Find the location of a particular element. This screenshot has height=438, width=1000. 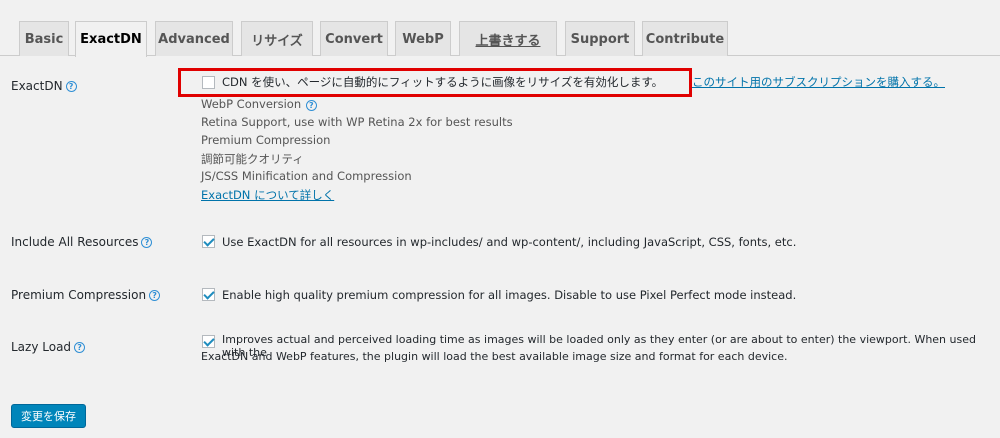

include-all-label: Include All Resources? is located at coordinates (82, 242).